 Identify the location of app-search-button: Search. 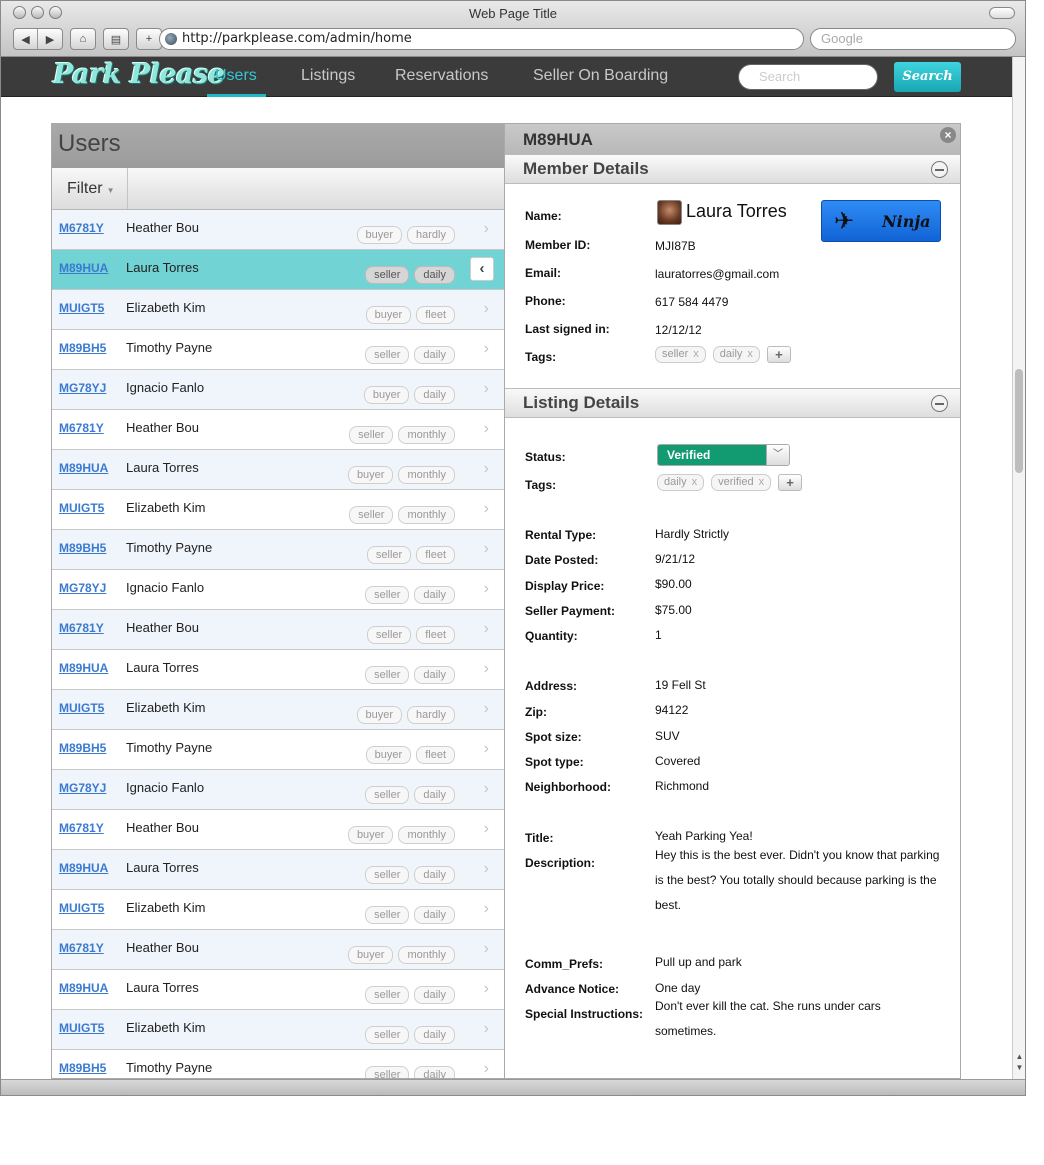
(927, 77).